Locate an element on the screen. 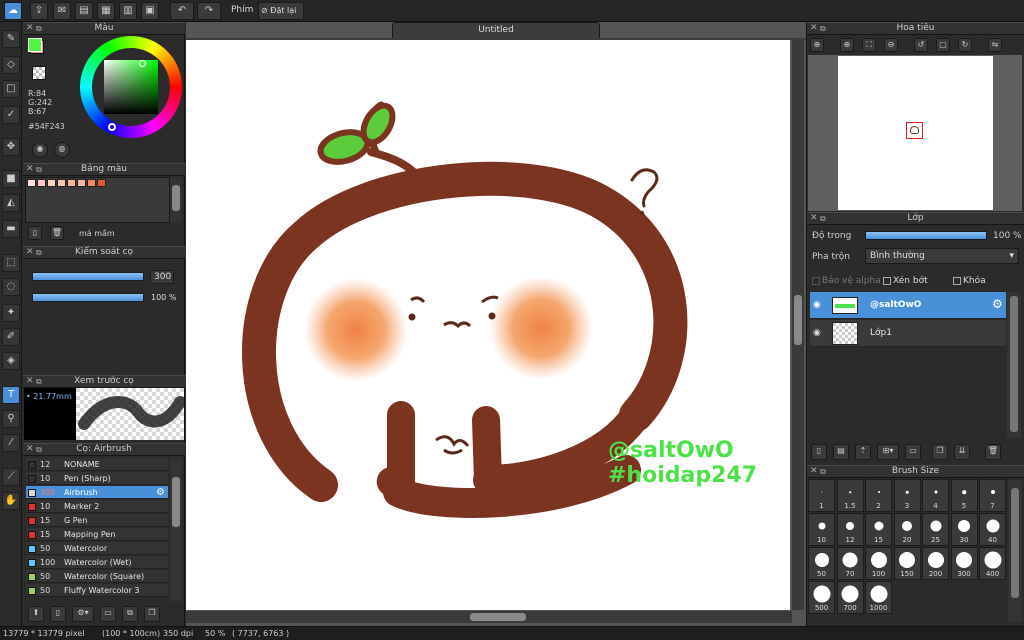  gradient-tool-icon: ▬ is located at coordinates (11, 229).